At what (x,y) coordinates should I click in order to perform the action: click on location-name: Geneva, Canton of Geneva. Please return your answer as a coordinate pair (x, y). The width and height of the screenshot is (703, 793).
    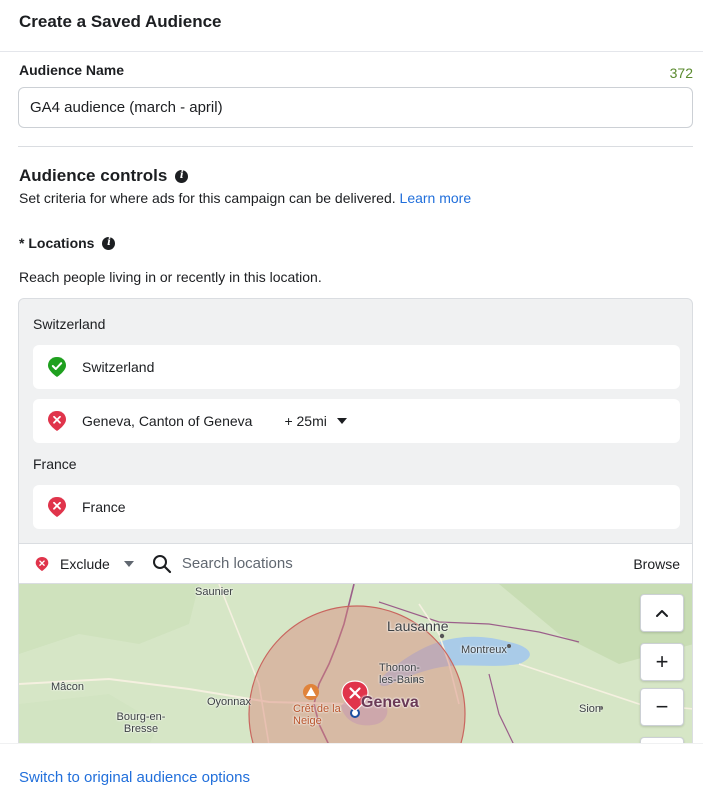
    Looking at the image, I should click on (167, 421).